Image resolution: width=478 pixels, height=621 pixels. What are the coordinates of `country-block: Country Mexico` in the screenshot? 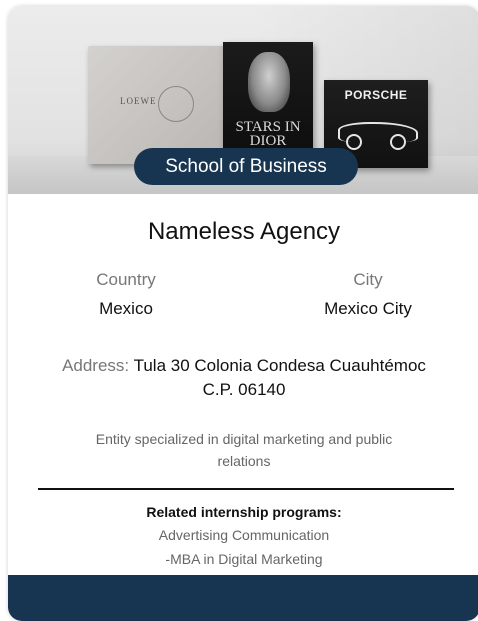 It's located at (126, 295).